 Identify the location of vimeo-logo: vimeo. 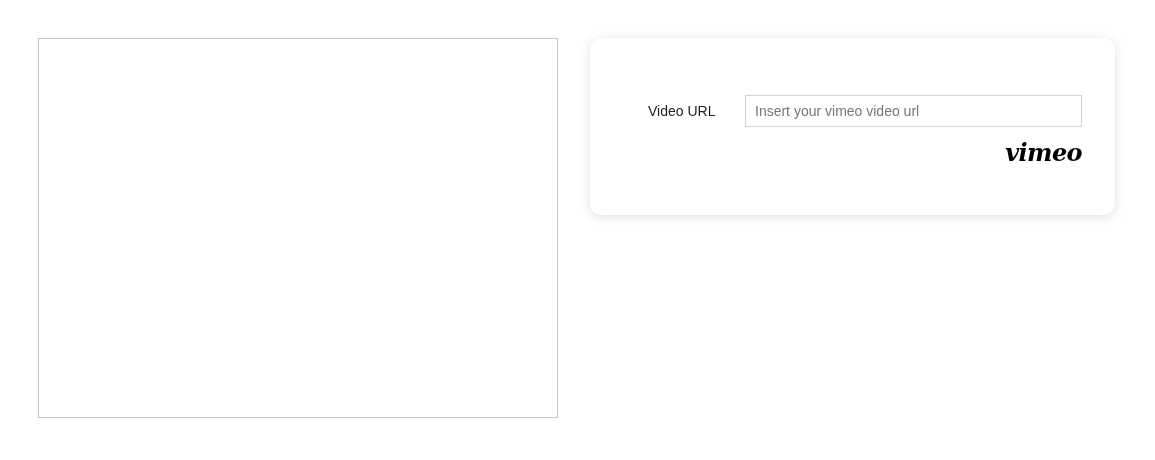
(1043, 153).